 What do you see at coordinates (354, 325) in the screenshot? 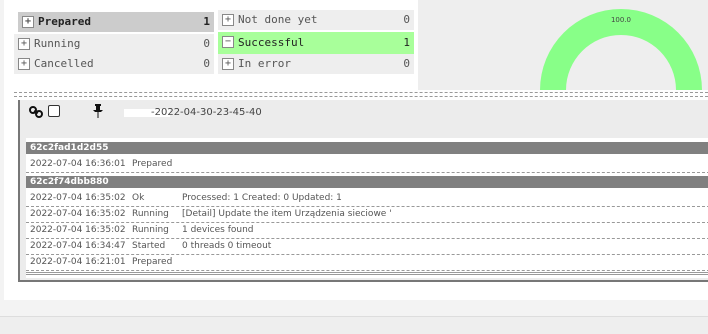
I see `footer-strip` at bounding box center [354, 325].